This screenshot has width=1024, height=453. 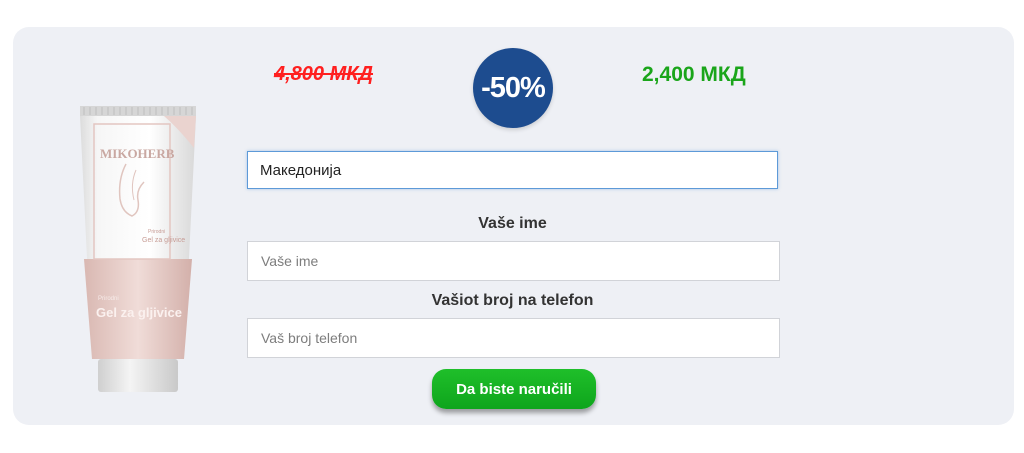 What do you see at coordinates (512, 223) in the screenshot?
I see `name-label: Vaše ime` at bounding box center [512, 223].